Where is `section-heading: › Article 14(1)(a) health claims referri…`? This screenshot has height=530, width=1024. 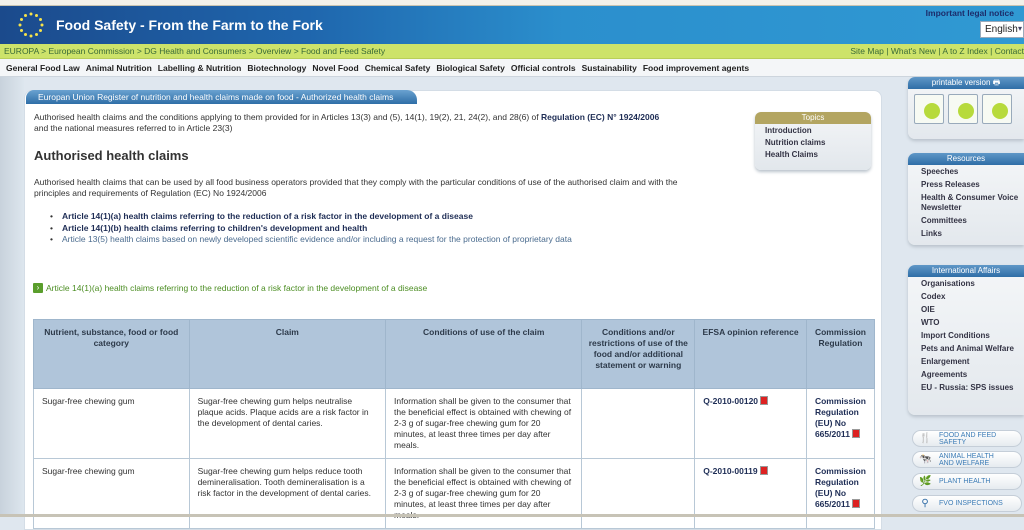 section-heading: › Article 14(1)(a) health claims referri… is located at coordinates (230, 288).